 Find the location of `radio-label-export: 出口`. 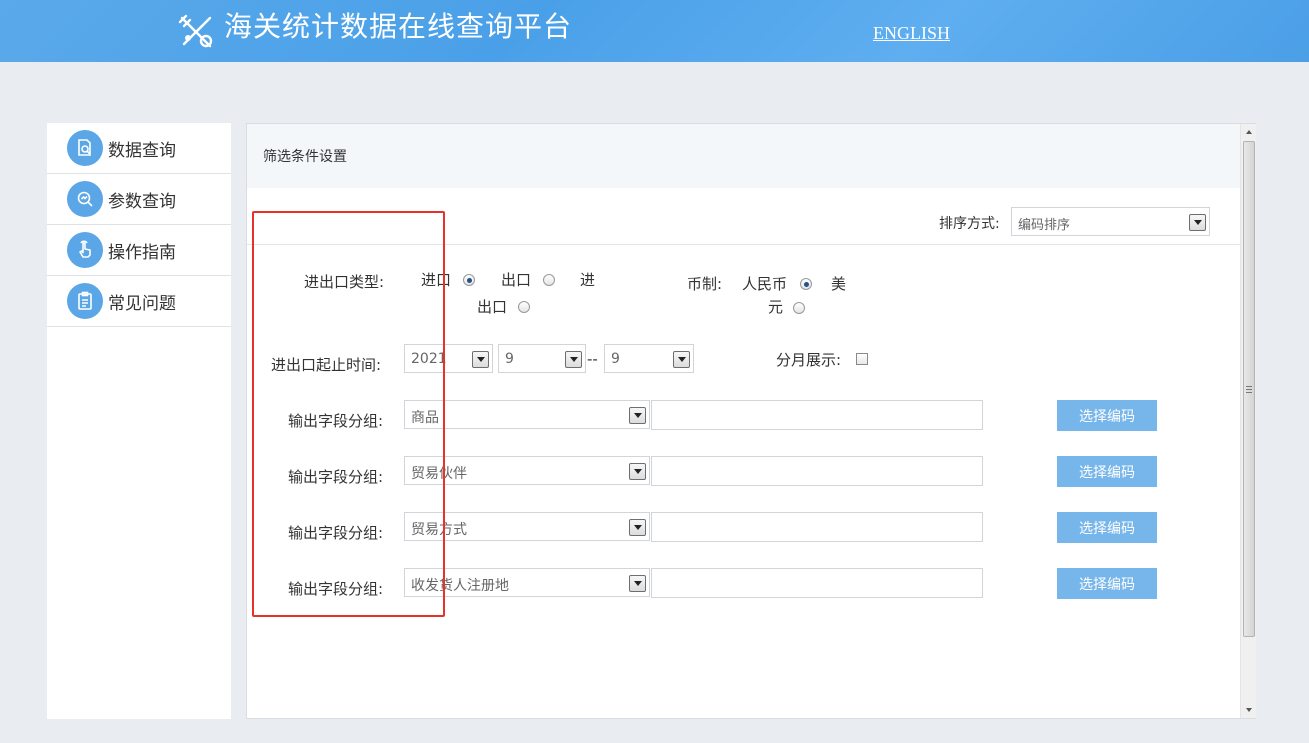

radio-label-export: 出口 is located at coordinates (516, 280).